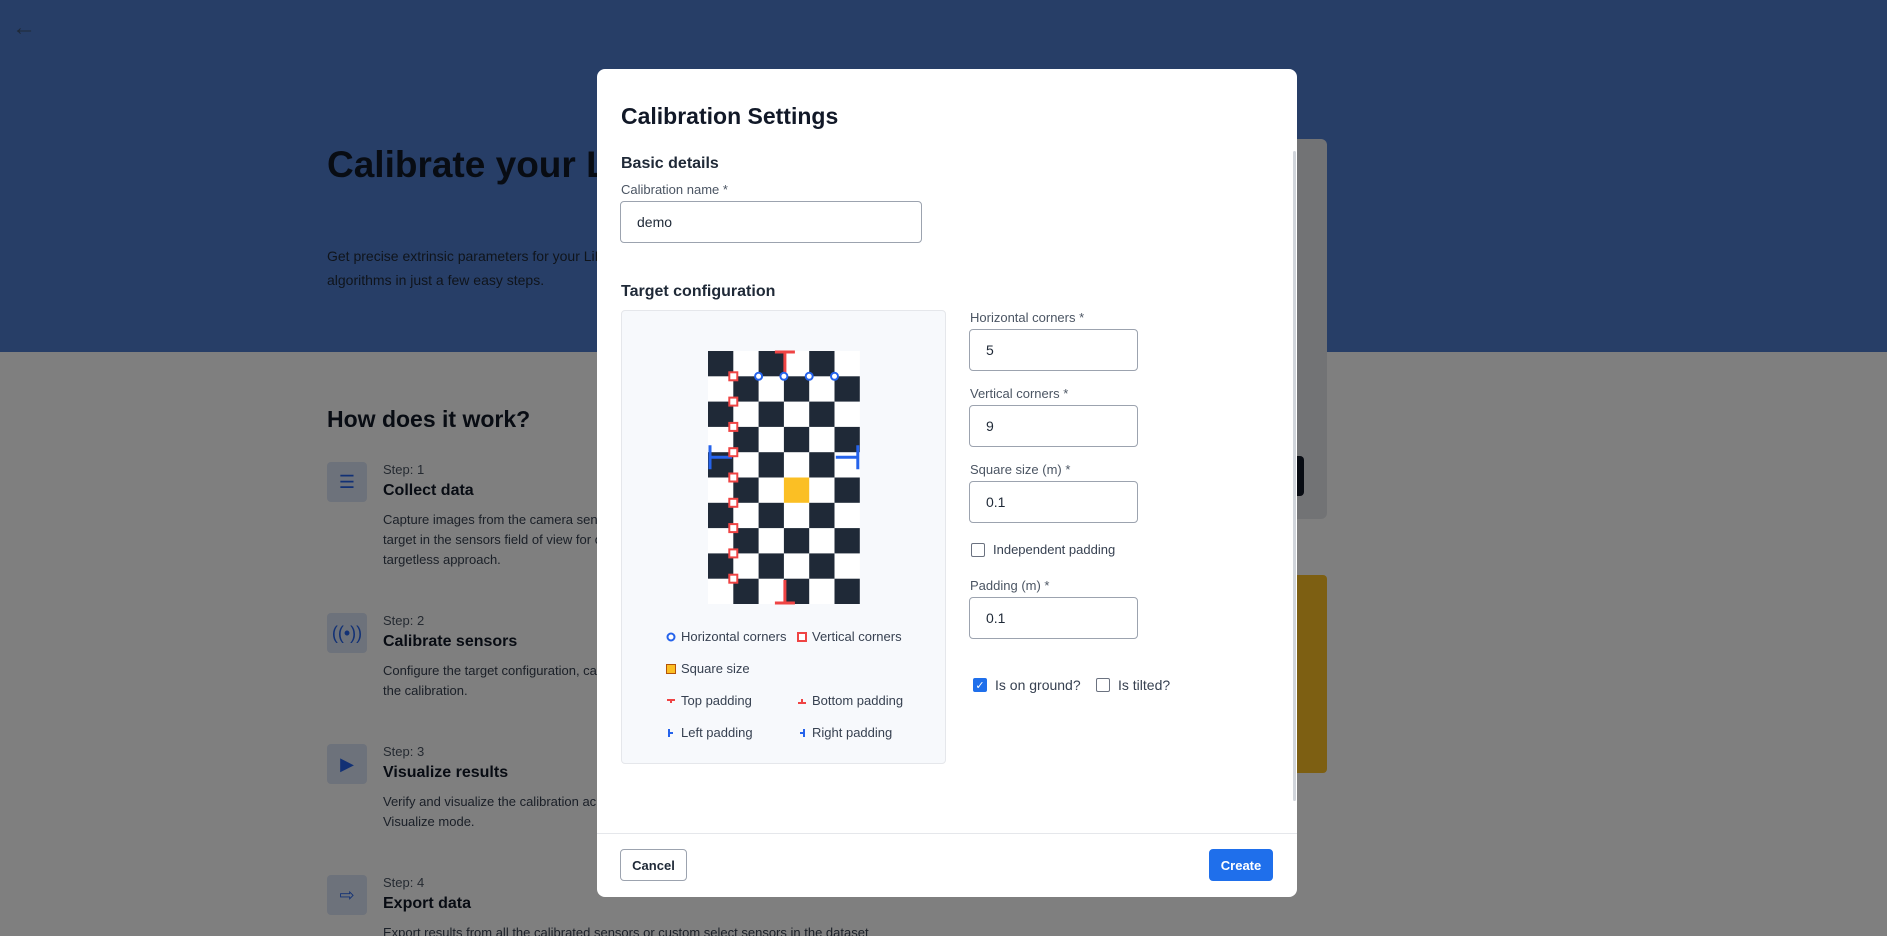  I want to click on checkbox-label: Independent padding, so click(1054, 549).